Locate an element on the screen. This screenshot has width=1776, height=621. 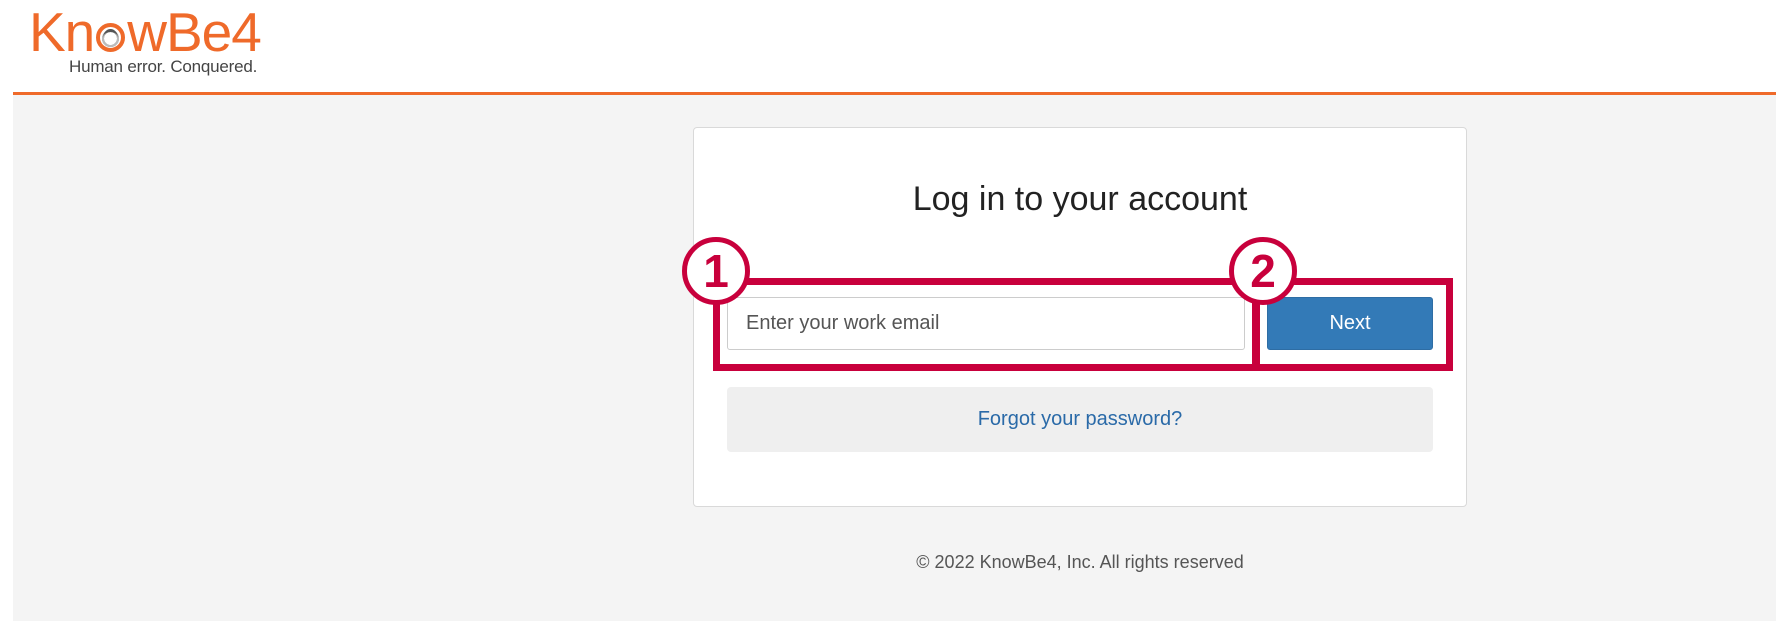
annotation-marker-1: 1 is located at coordinates (716, 271).